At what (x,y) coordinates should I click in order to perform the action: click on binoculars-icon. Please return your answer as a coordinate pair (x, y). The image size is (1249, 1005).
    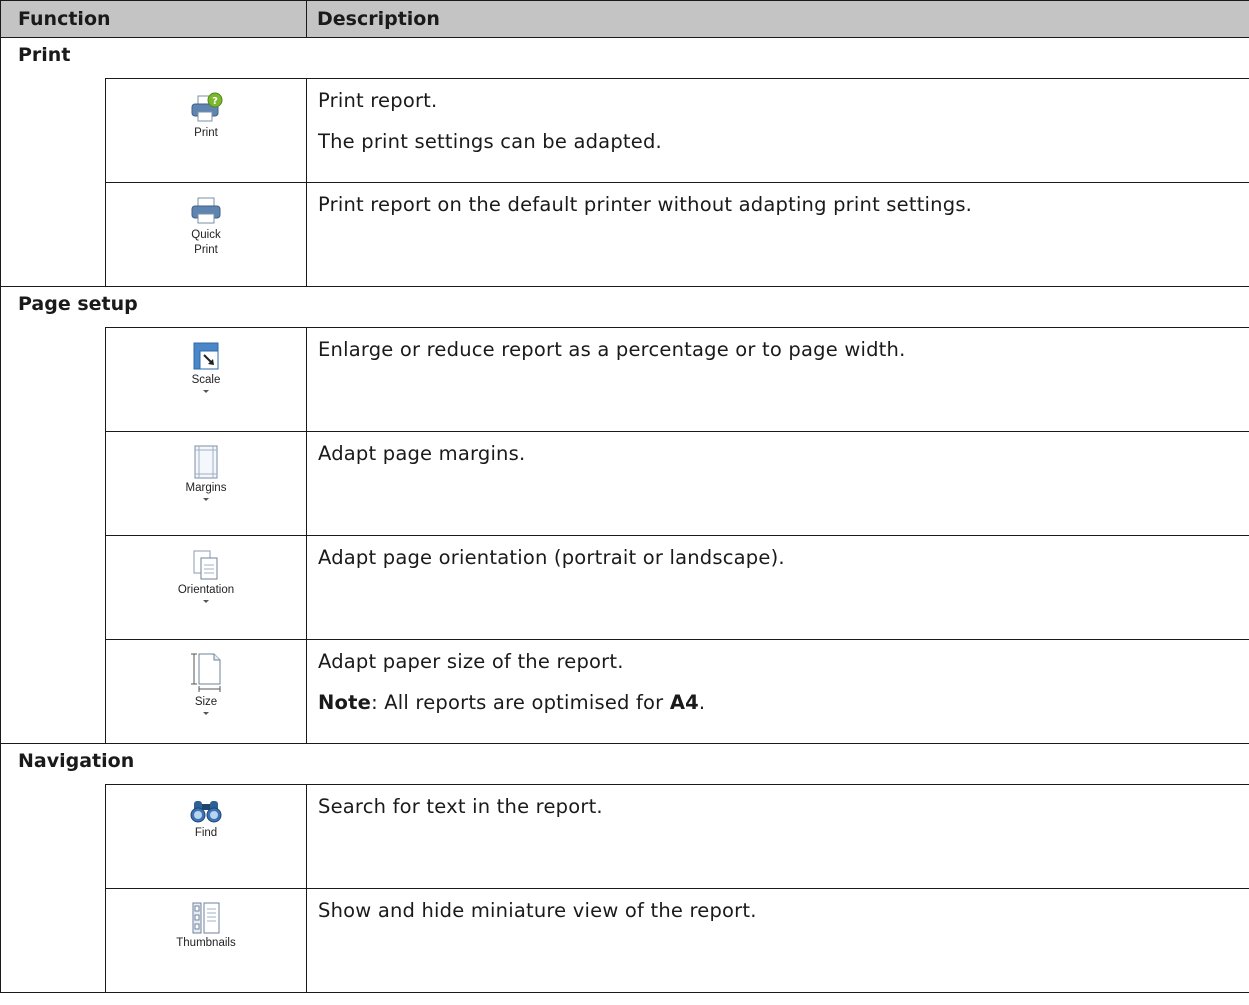
    Looking at the image, I should click on (206, 811).